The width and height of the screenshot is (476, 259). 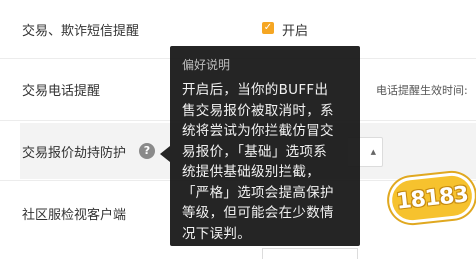 I want to click on watermark-logo: 18183, so click(x=432, y=198).